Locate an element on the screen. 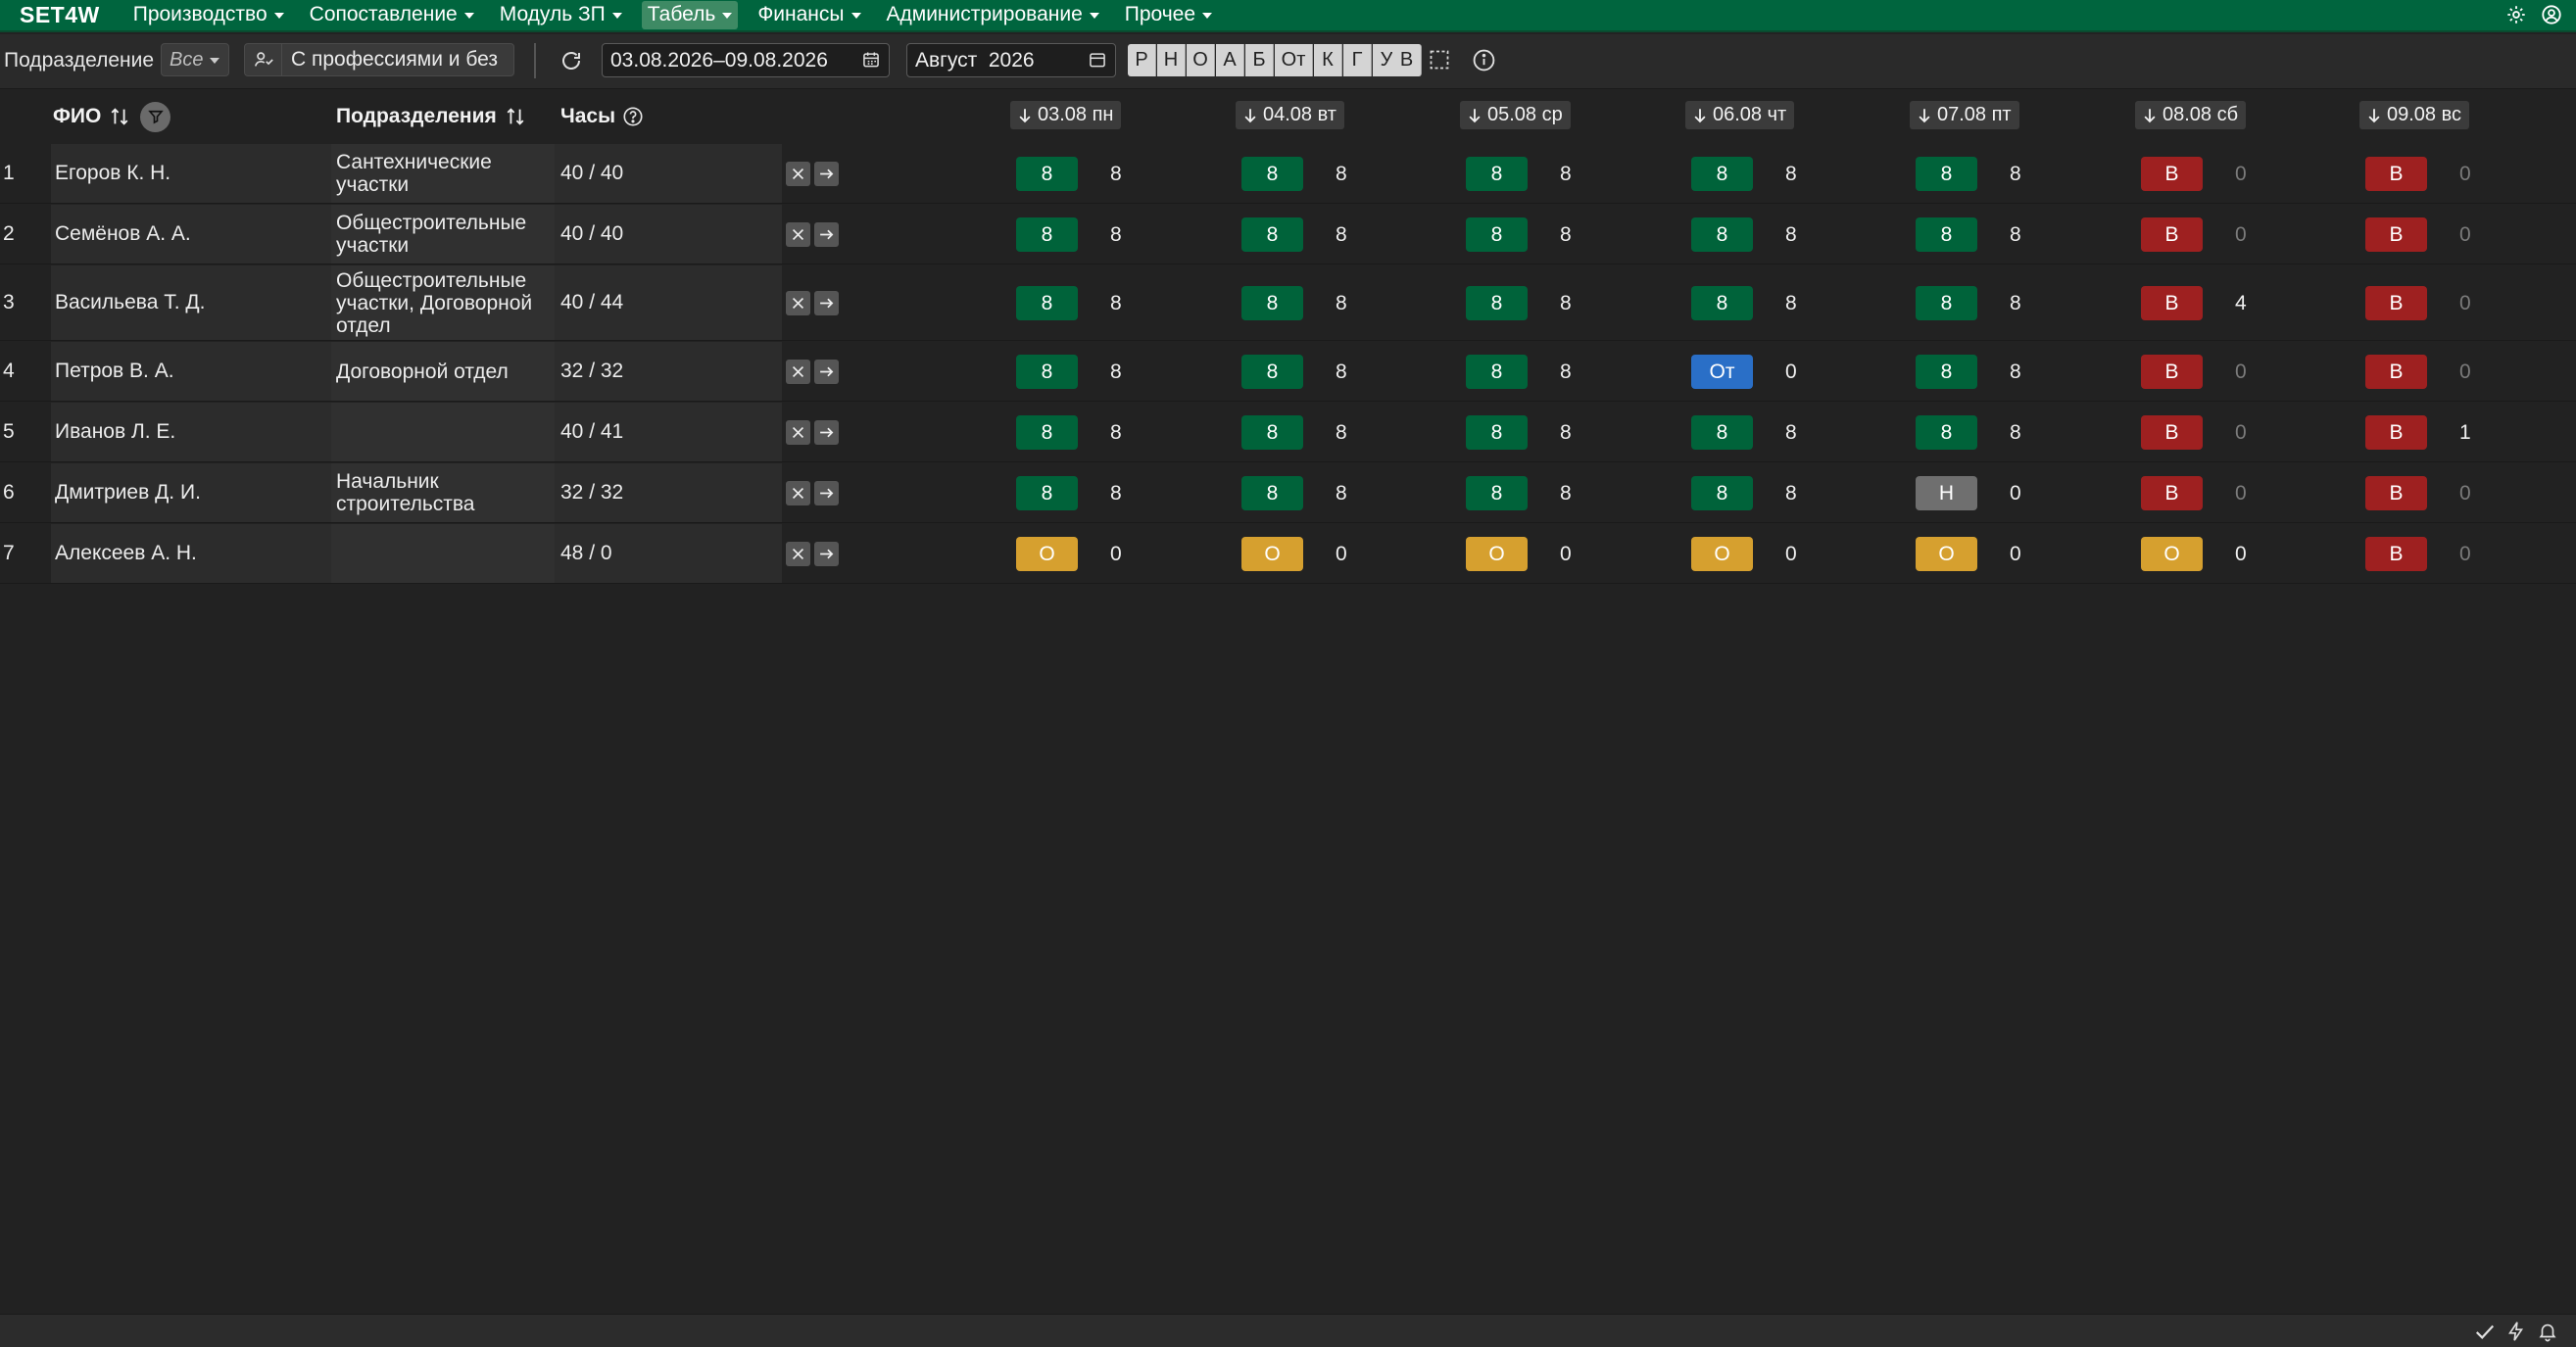 Image resolution: width=2576 pixels, height=1347 pixels. day-column-header-6: 09.08 вс is located at coordinates (2414, 115).